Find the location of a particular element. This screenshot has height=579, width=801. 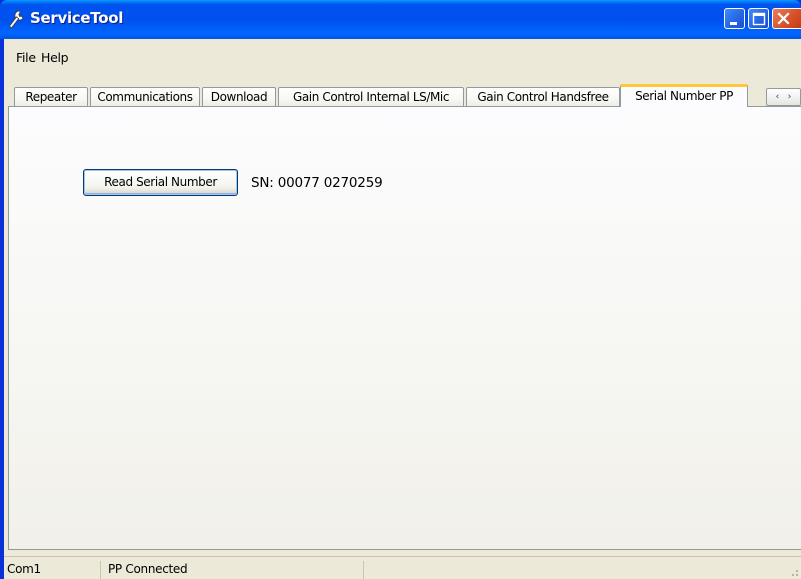

status-connection: PP Connected is located at coordinates (236, 570).